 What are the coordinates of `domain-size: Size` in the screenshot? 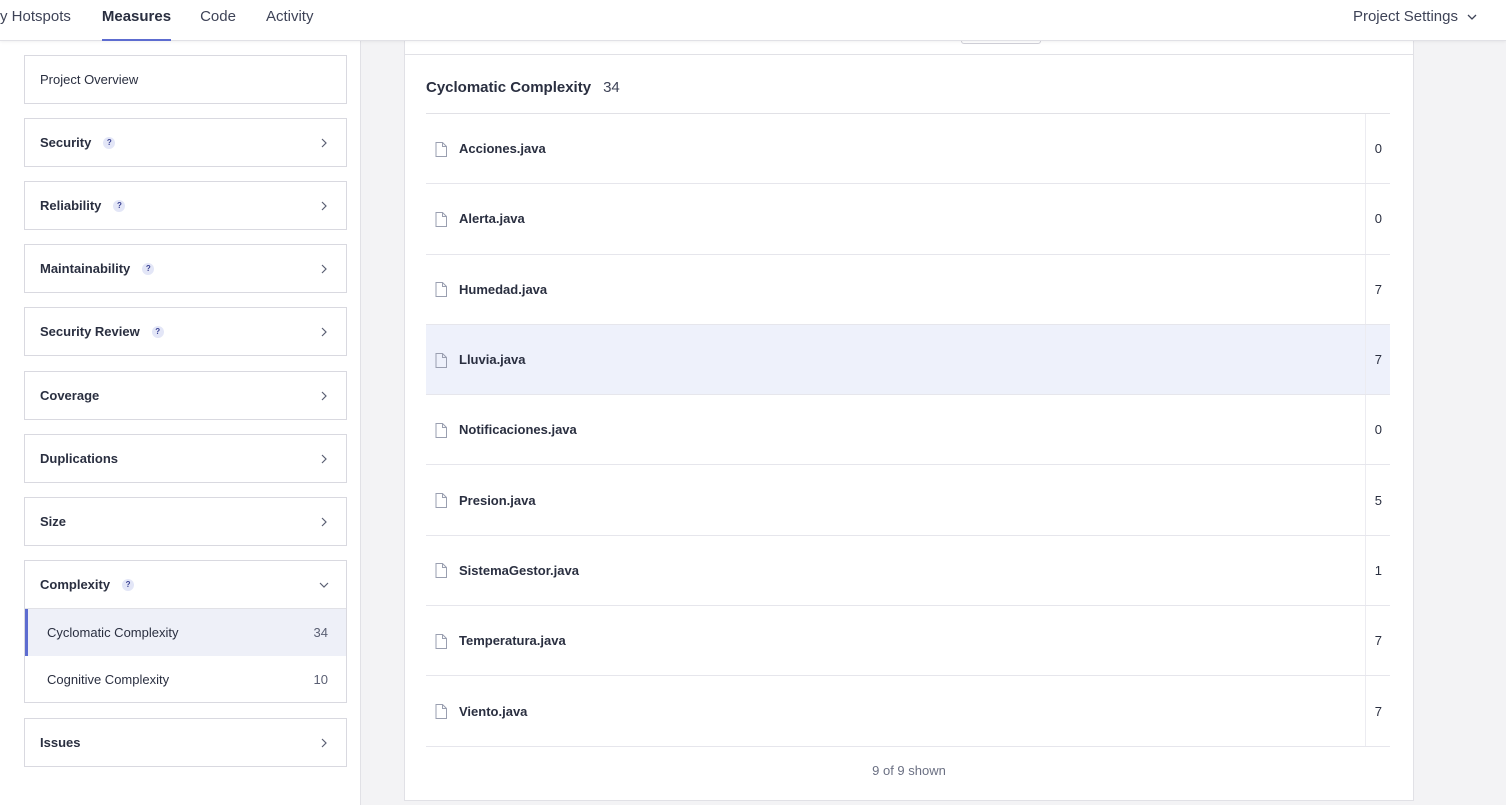 It's located at (185, 521).